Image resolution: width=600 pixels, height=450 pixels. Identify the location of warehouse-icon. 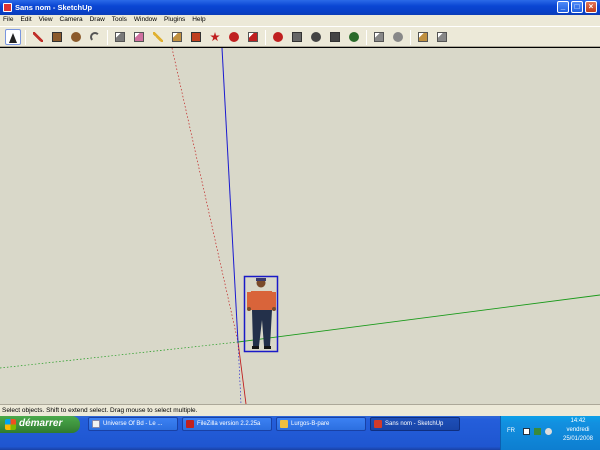
(442, 37).